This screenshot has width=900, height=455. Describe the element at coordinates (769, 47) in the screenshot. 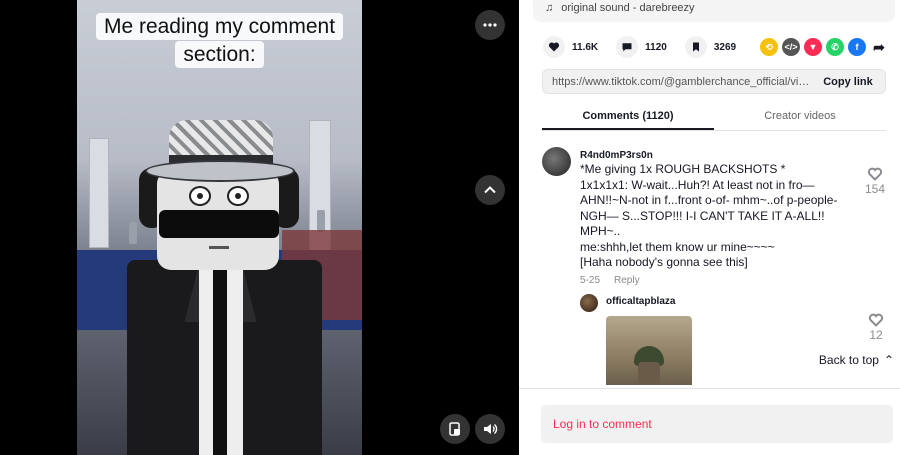

I see `repost-icon: ⟲` at that location.